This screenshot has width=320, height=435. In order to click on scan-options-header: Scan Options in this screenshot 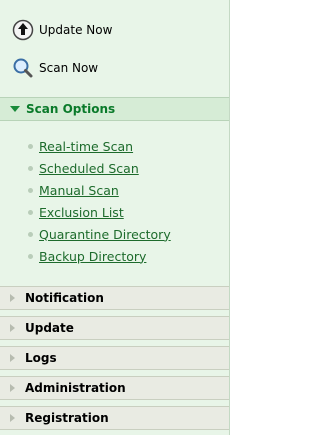, I will do `click(114, 109)`.